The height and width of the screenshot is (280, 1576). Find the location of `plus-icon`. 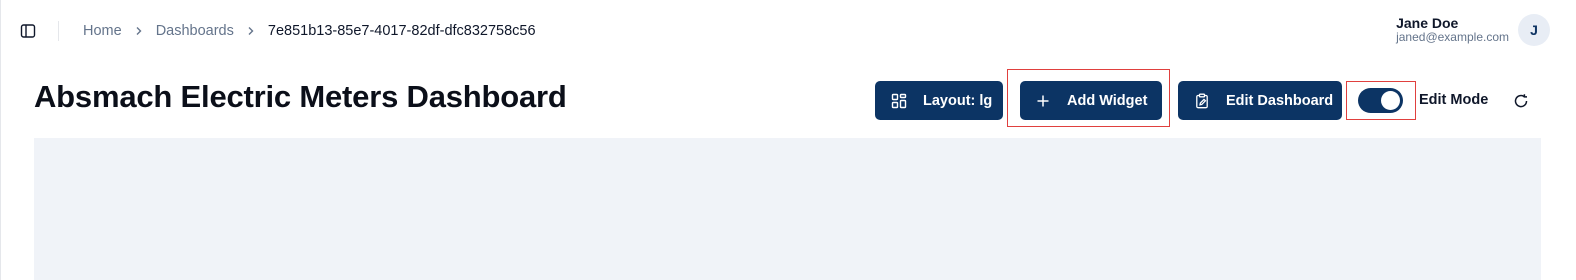

plus-icon is located at coordinates (1043, 101).